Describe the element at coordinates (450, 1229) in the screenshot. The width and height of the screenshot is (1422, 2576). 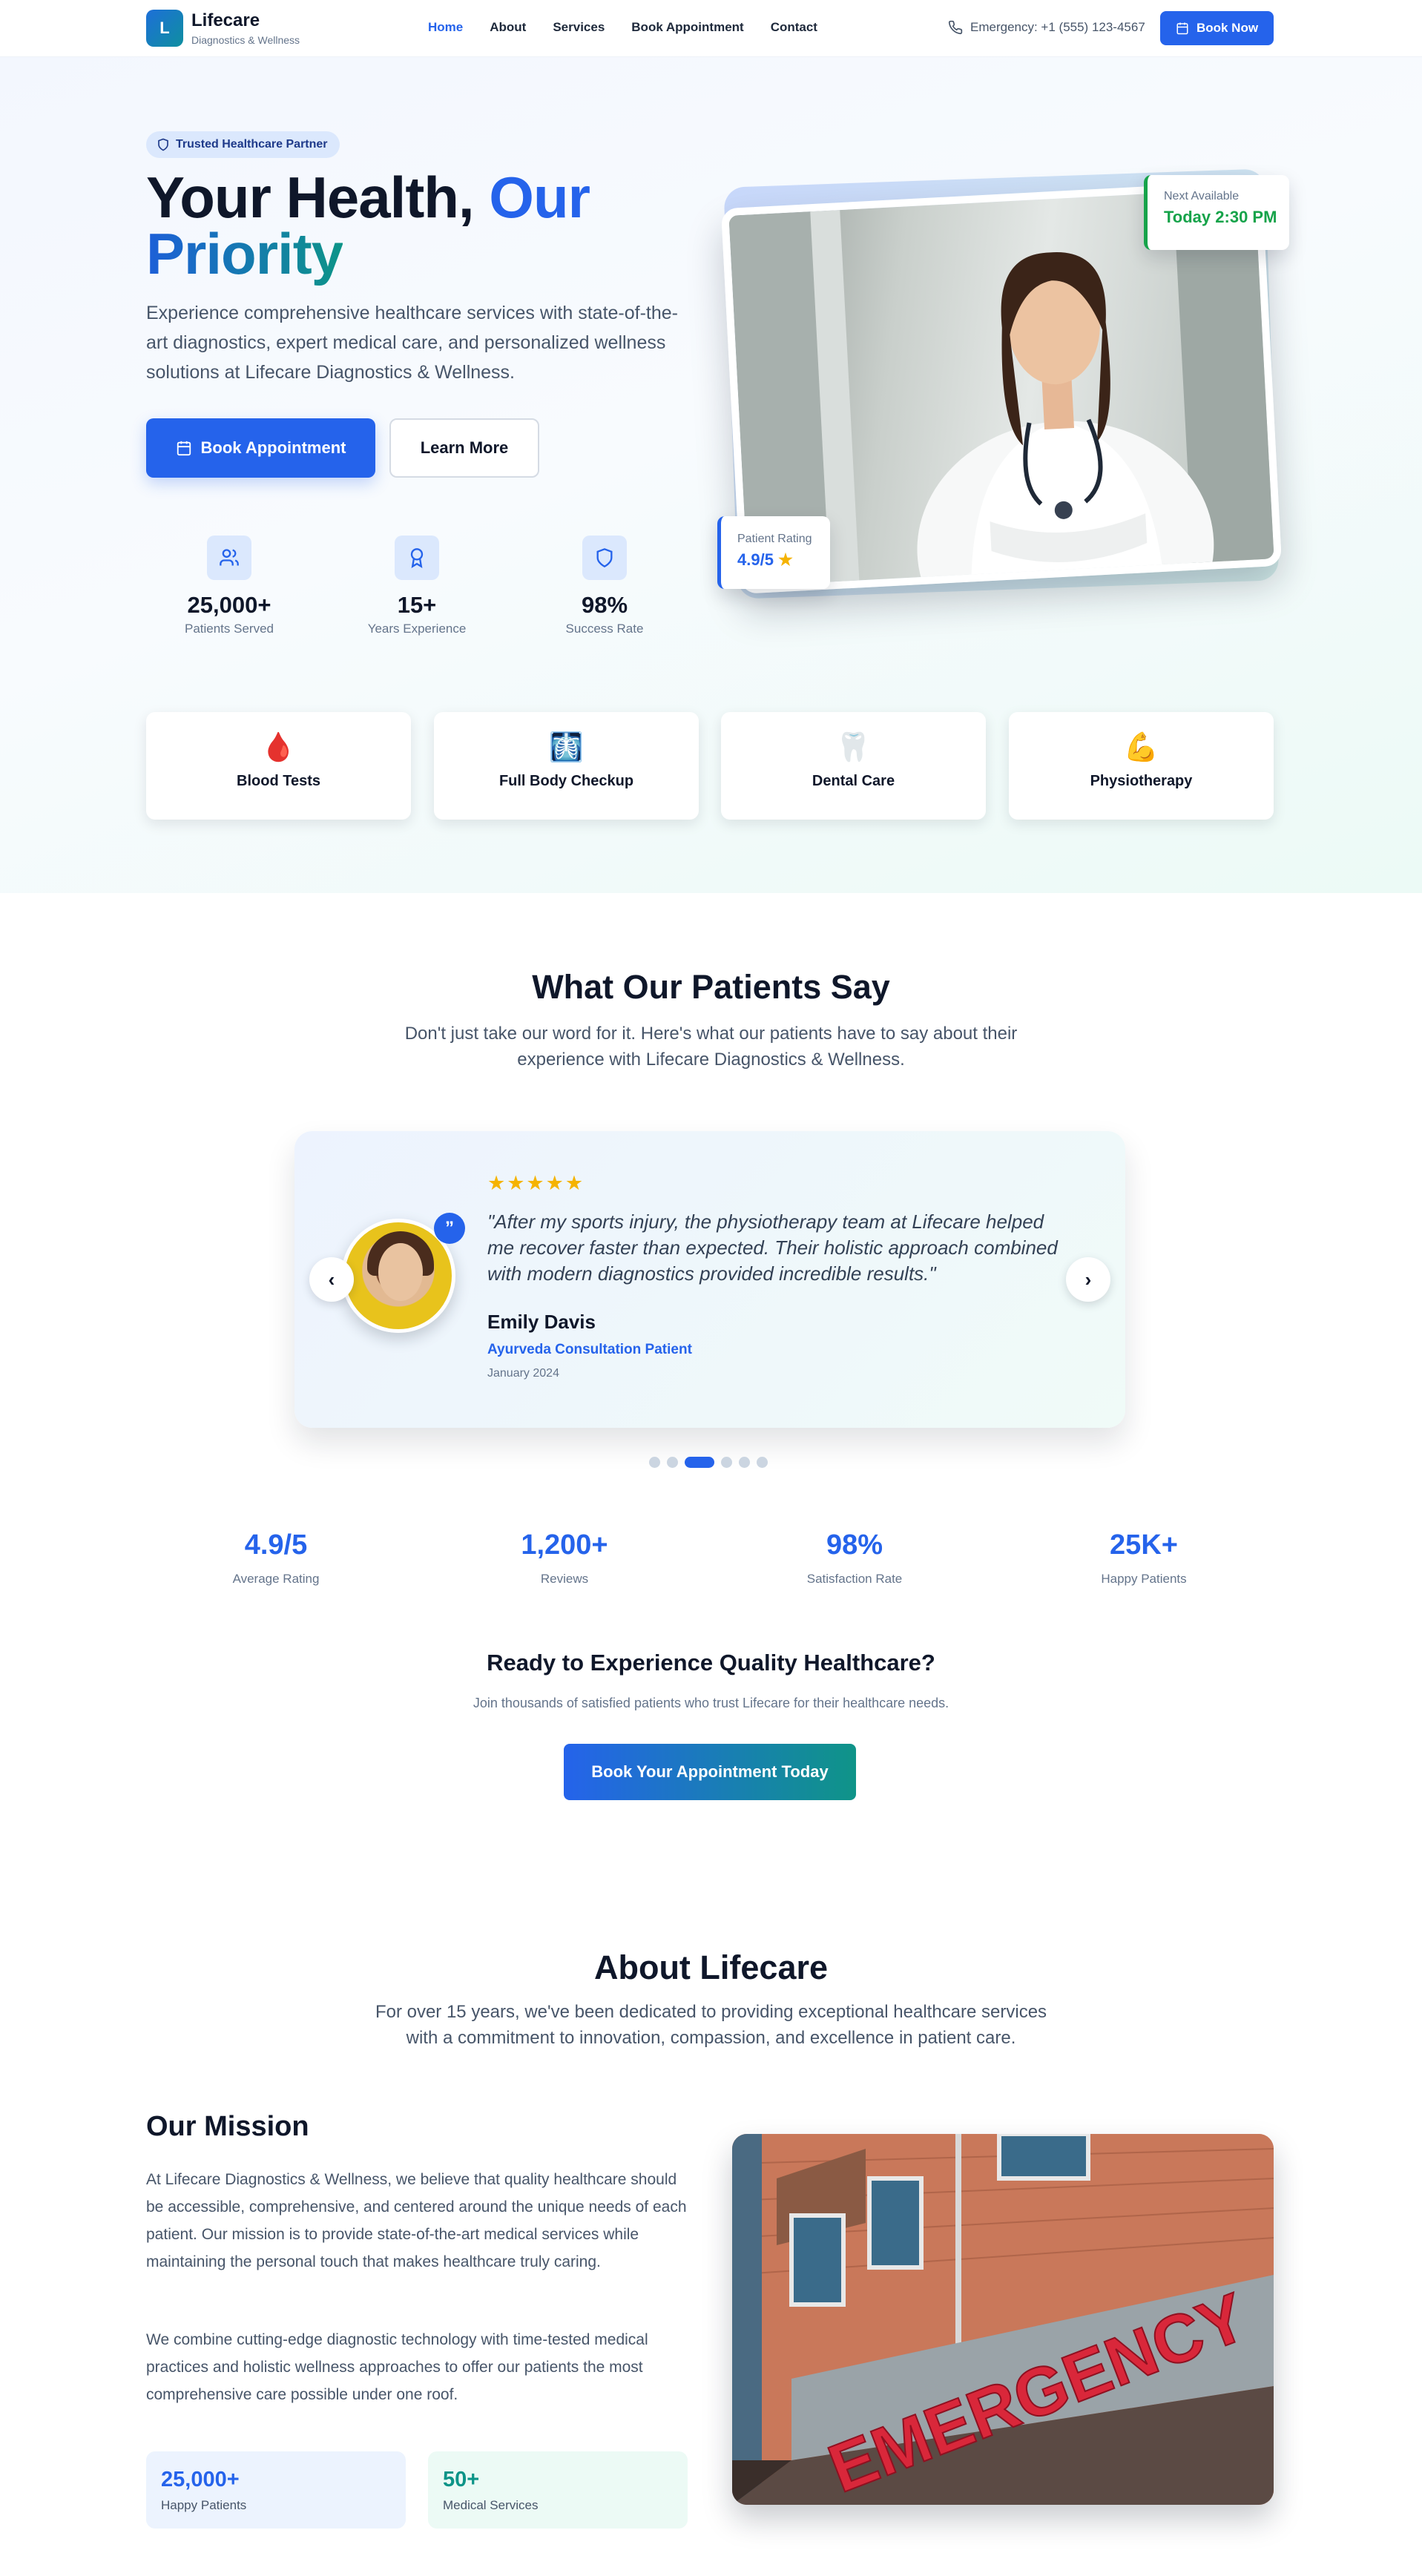
I see `quote-icon: ”` at that location.